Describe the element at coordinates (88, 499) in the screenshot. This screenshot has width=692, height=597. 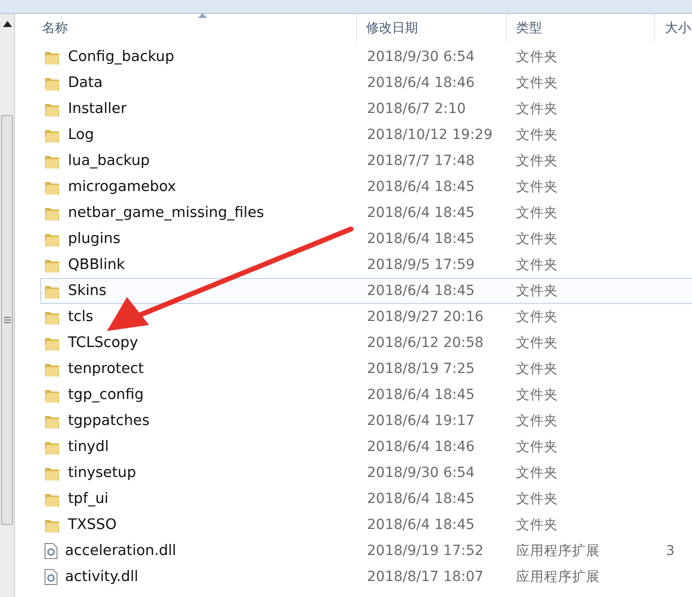
I see `file-name: tpf_ui` at that location.